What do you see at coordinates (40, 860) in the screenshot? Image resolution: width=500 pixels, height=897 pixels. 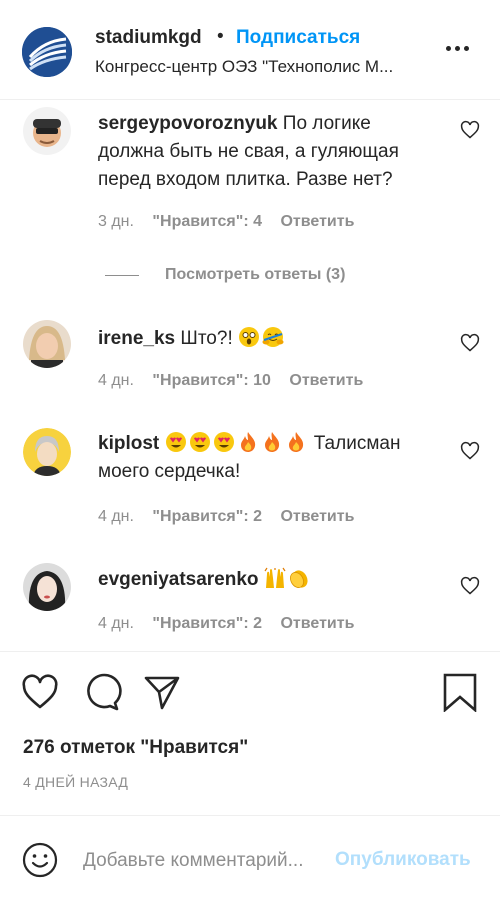 I see `emoji-icon` at bounding box center [40, 860].